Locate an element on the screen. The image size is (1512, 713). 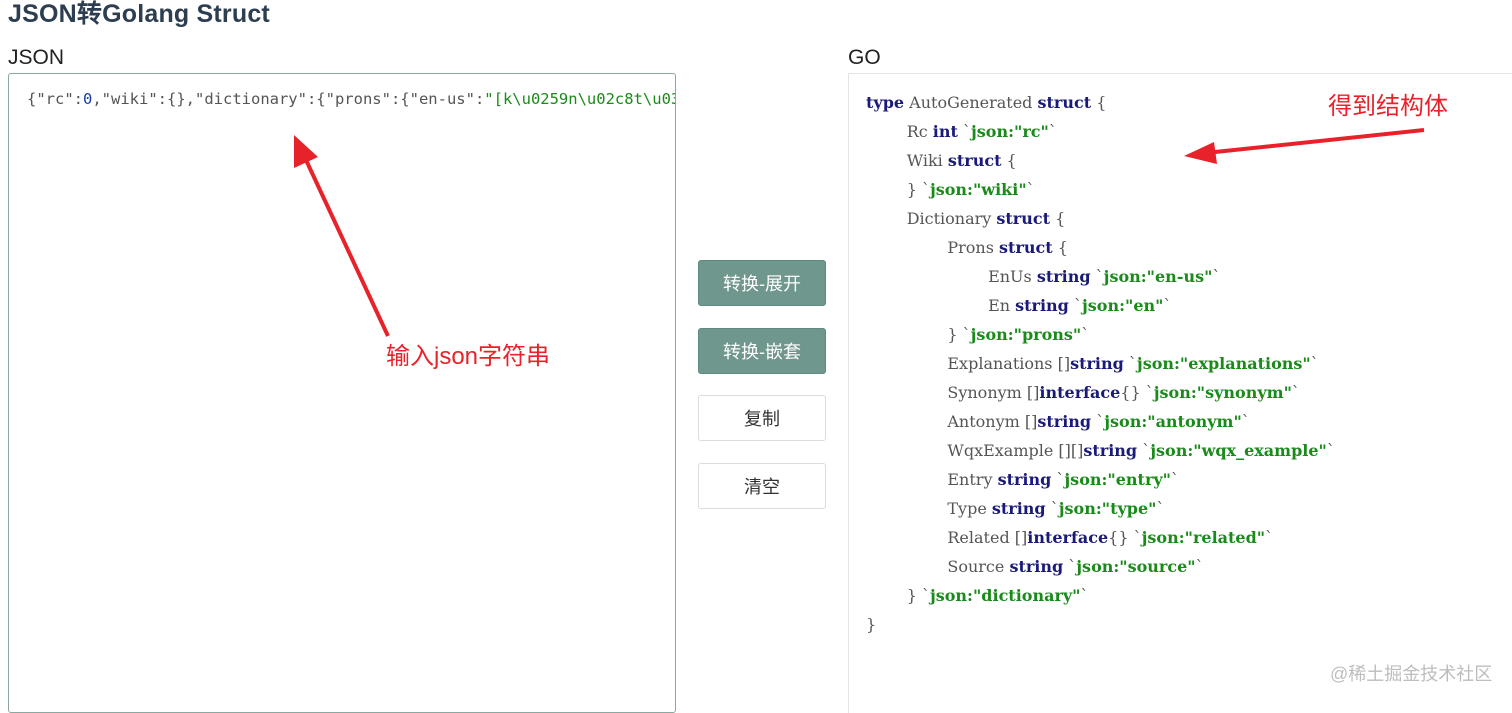
input-annotation-label: 输入json字符串 is located at coordinates (468, 356).